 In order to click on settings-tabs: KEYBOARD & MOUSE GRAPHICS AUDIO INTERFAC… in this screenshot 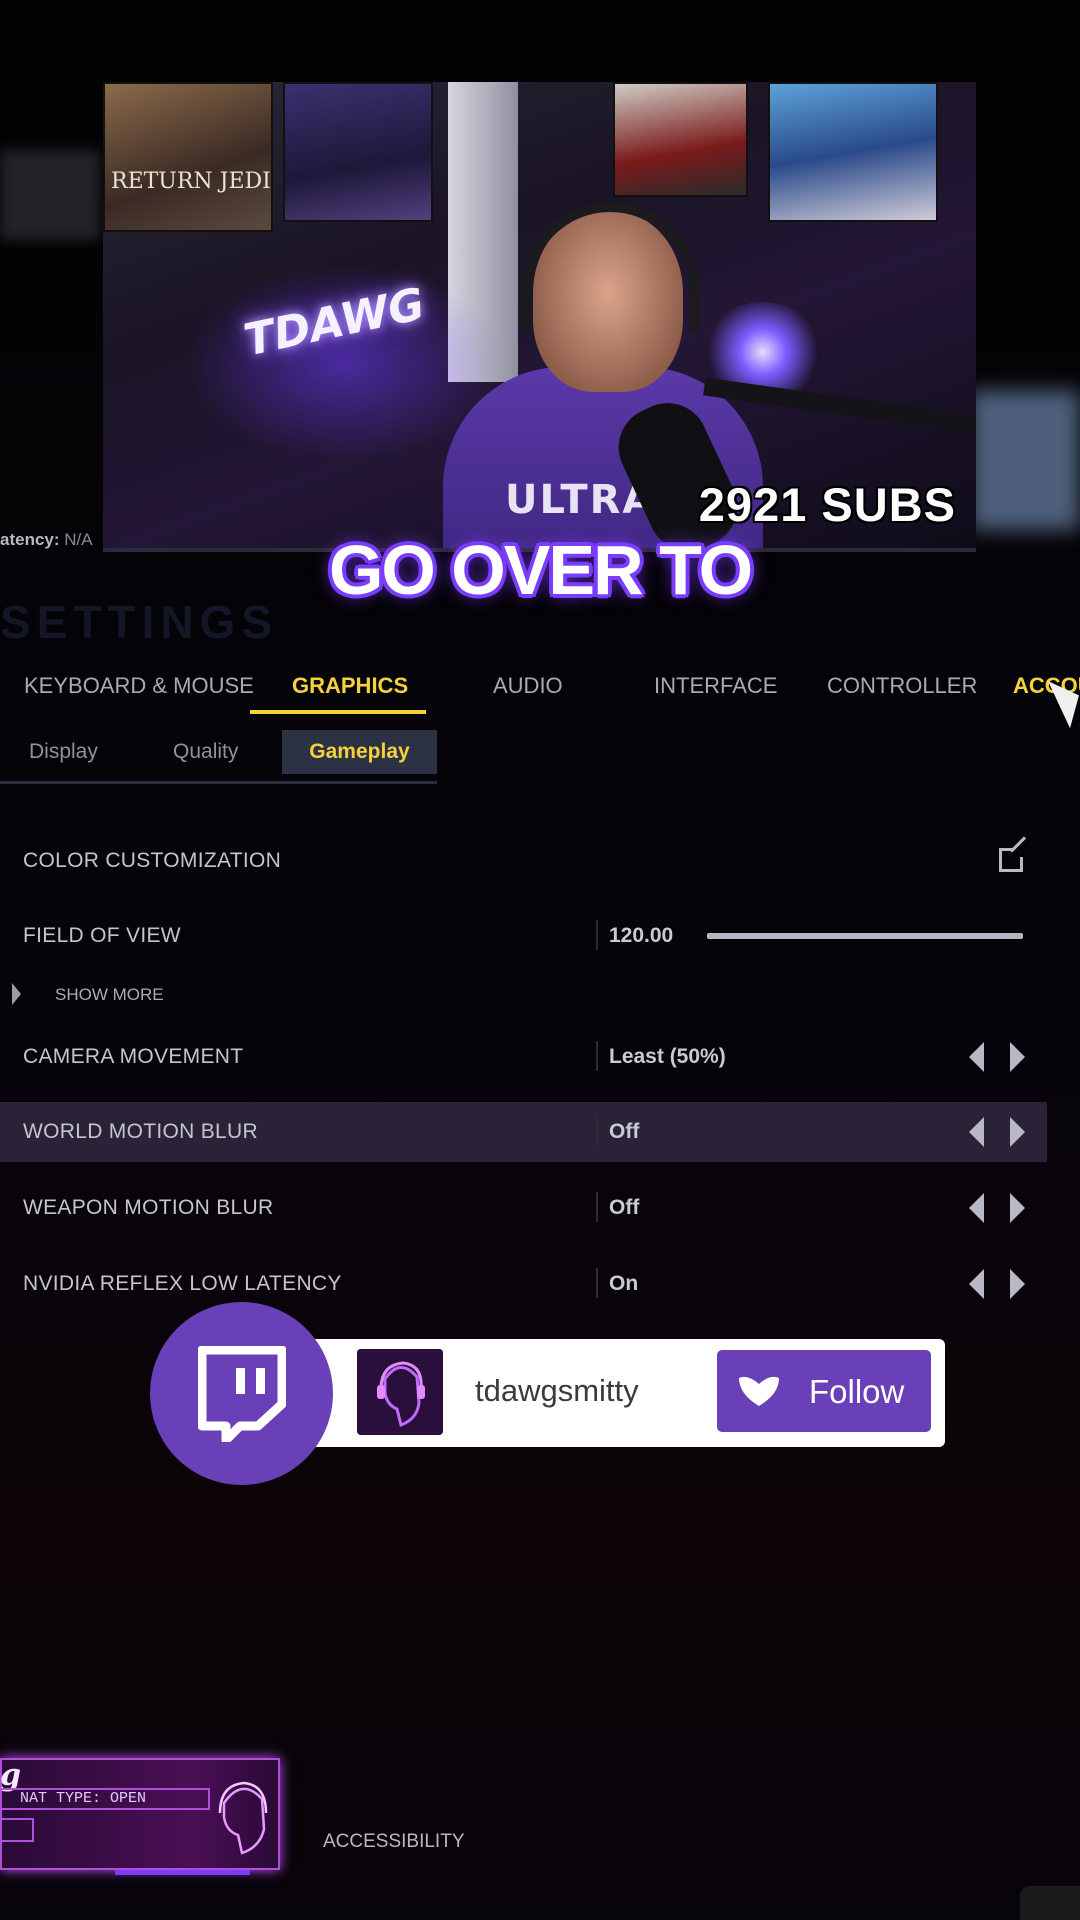, I will do `click(540, 690)`.